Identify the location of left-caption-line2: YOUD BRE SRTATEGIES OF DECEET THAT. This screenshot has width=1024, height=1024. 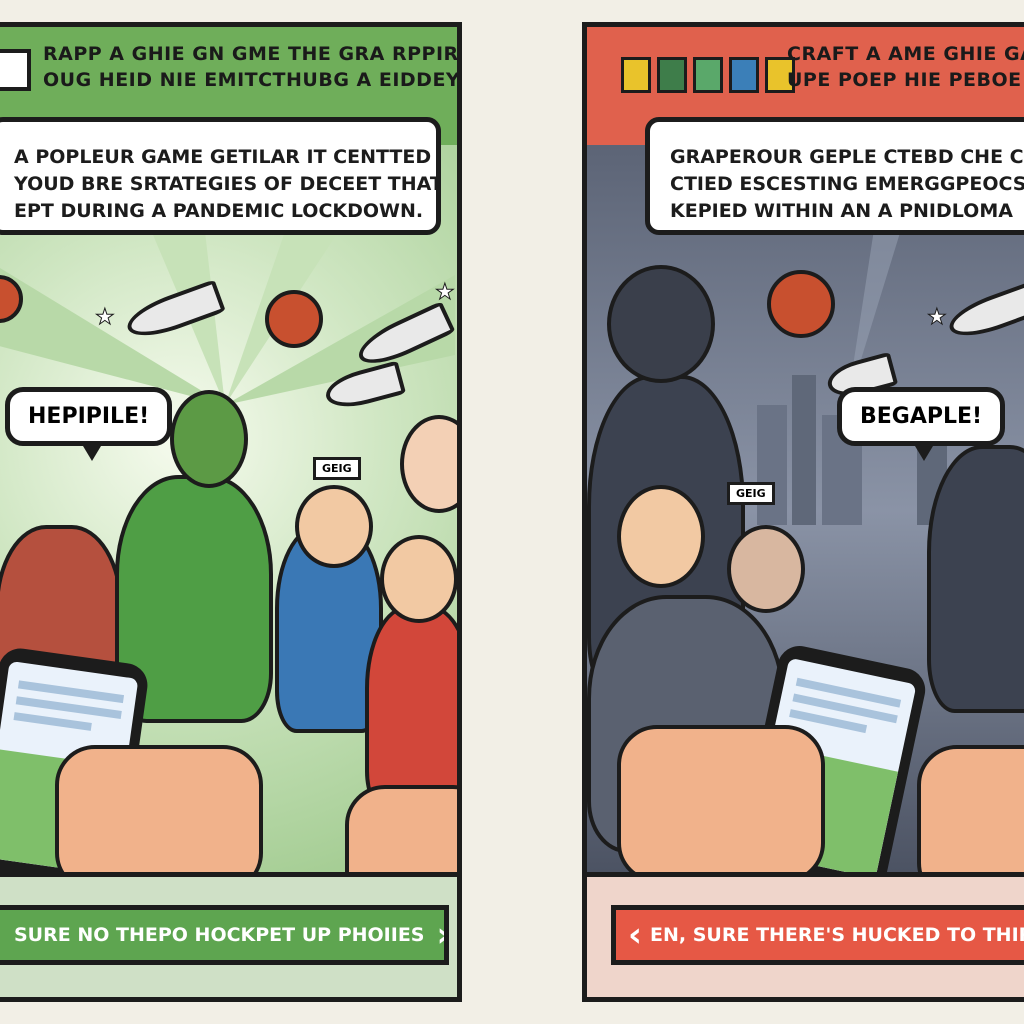
(227, 184).